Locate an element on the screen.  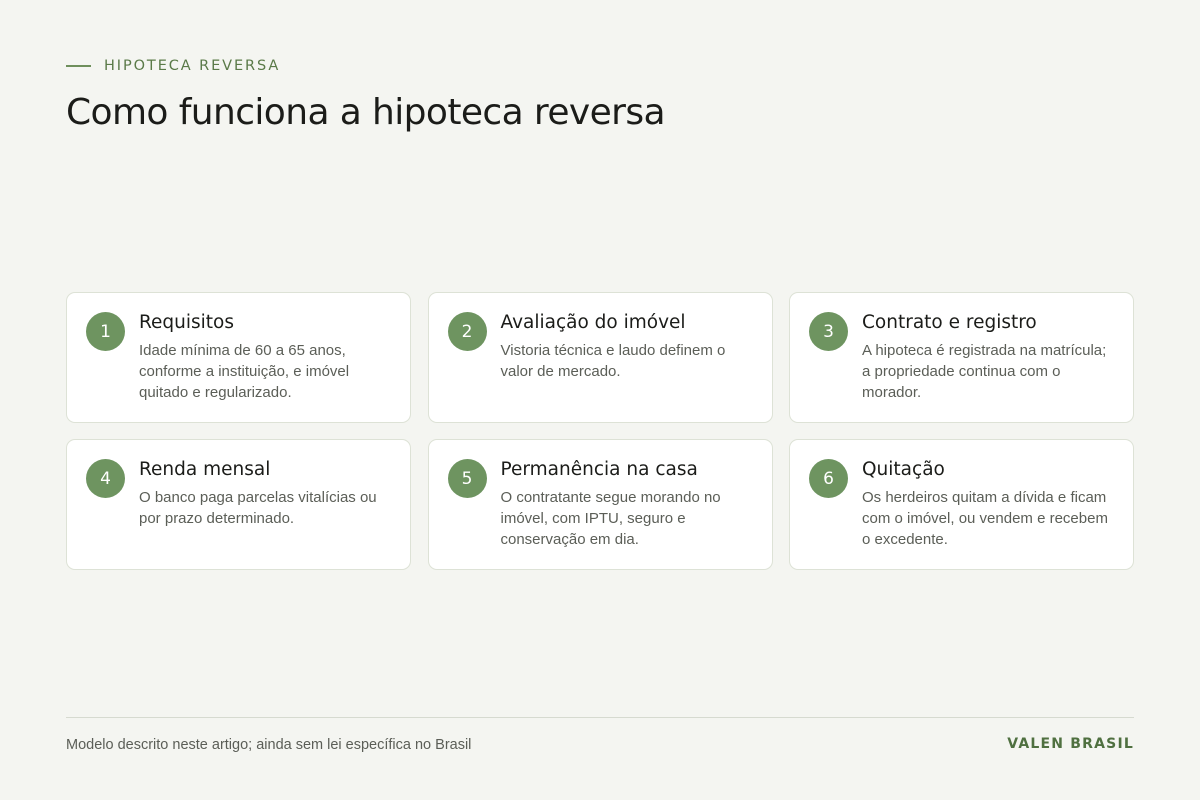
page-title: Como funciona a hipoteca reversa is located at coordinates (366, 112).